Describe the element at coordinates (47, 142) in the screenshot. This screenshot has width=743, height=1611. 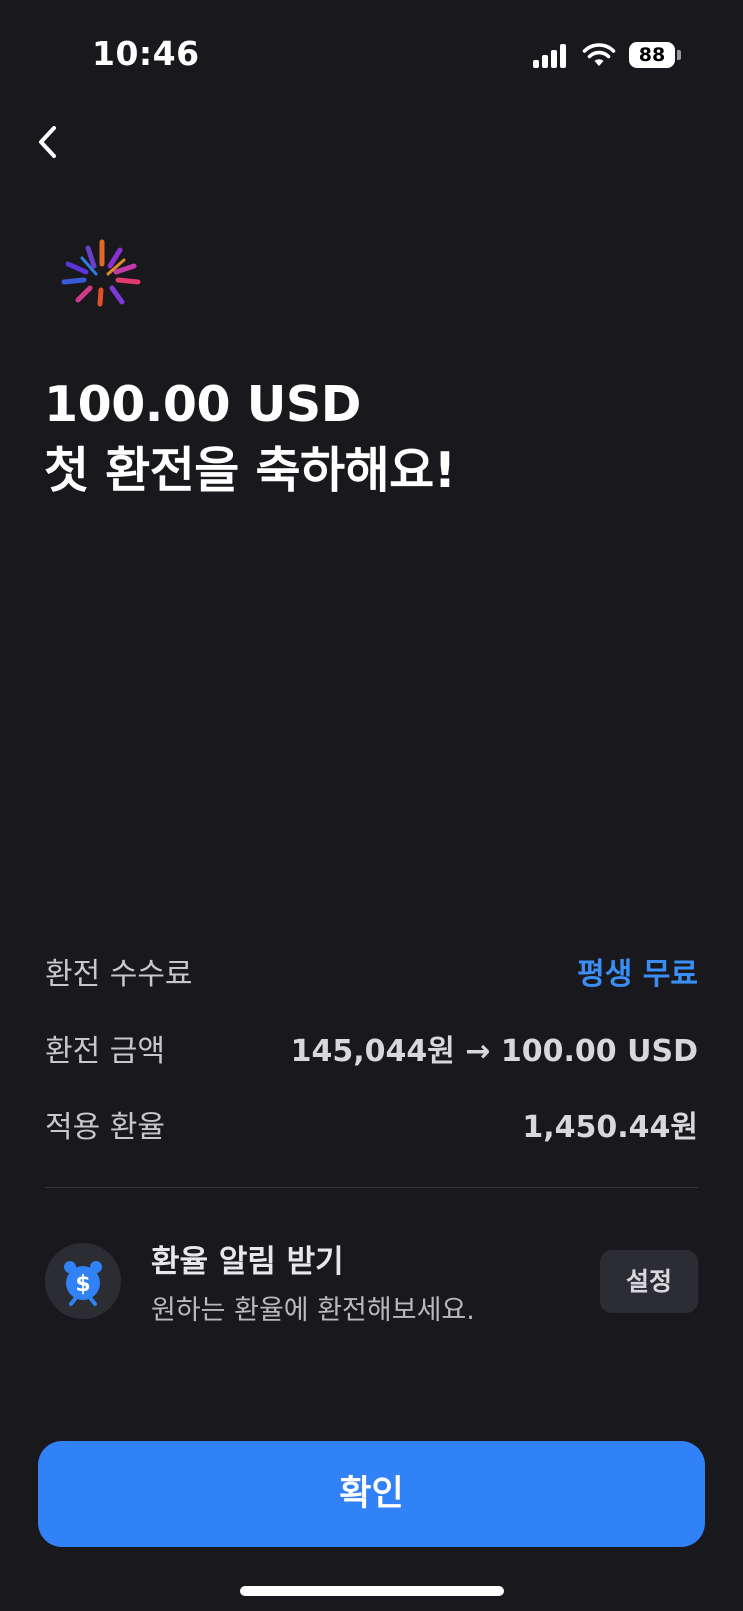
I see `chevron-left-icon` at that location.